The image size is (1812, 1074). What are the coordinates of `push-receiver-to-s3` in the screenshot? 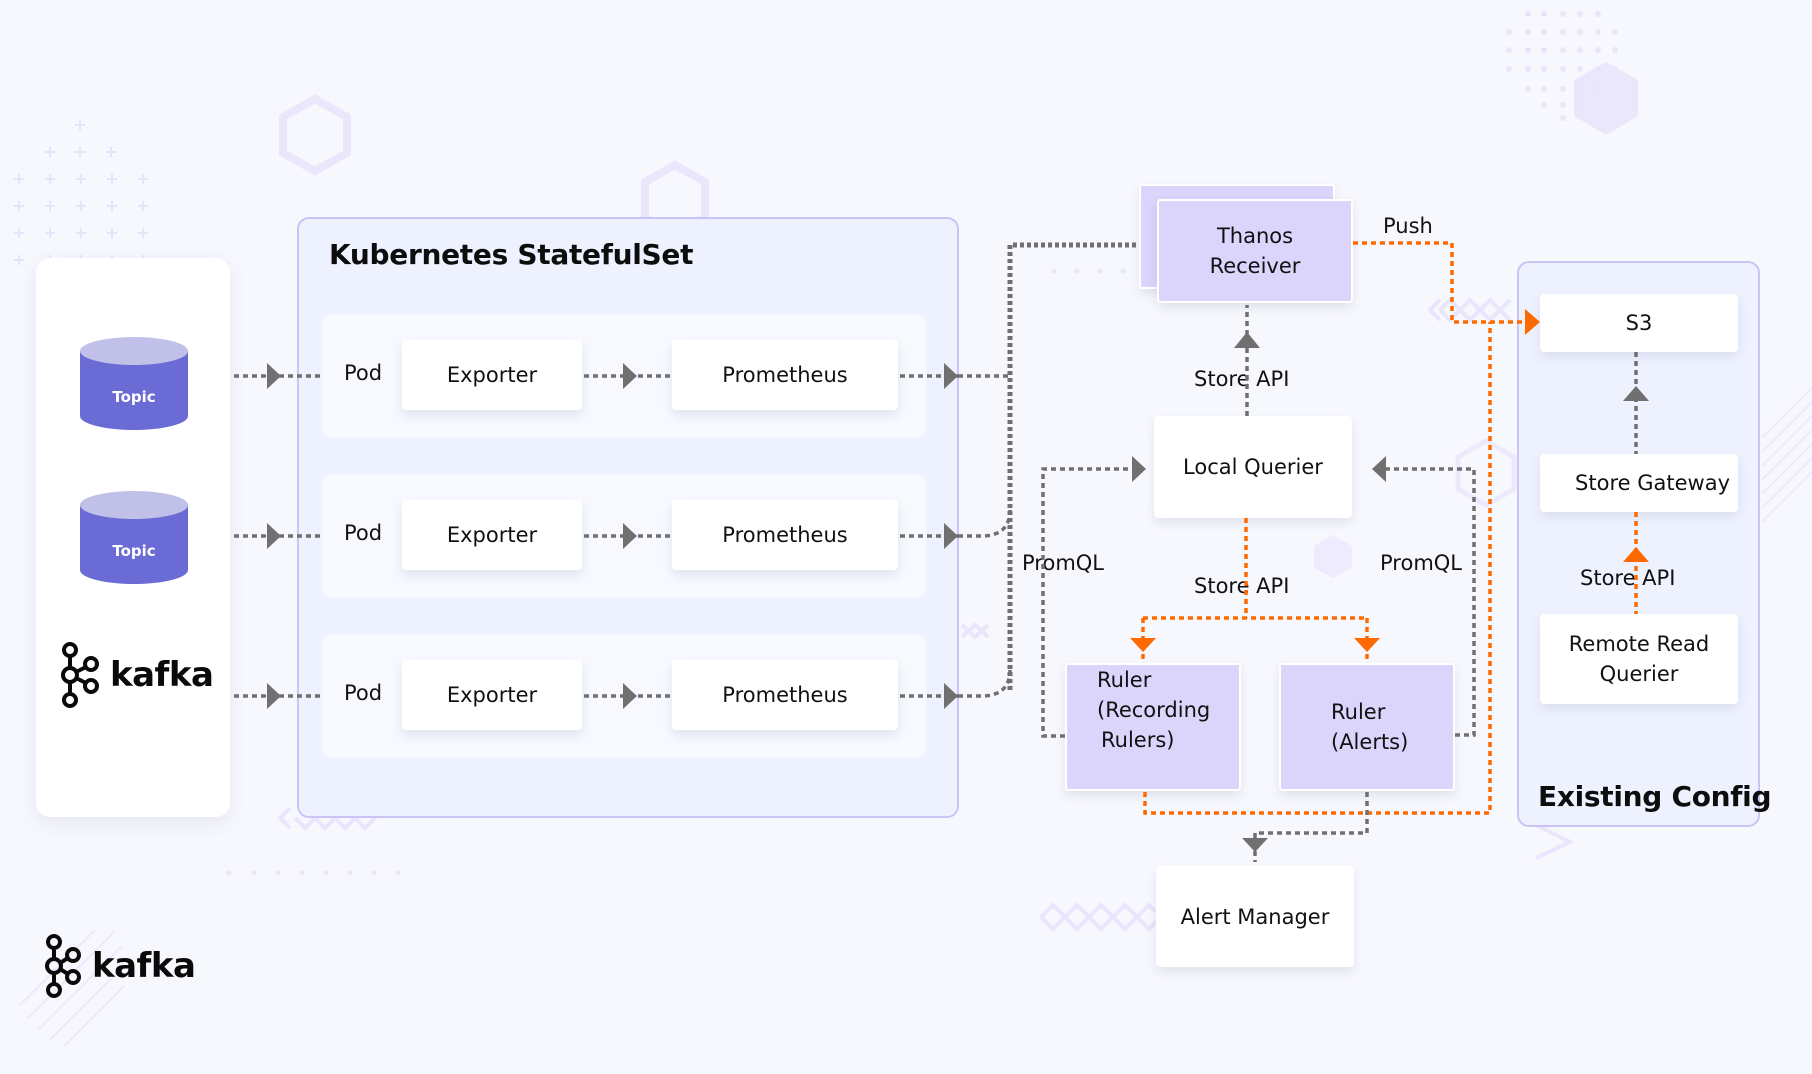 It's located at (1439, 282).